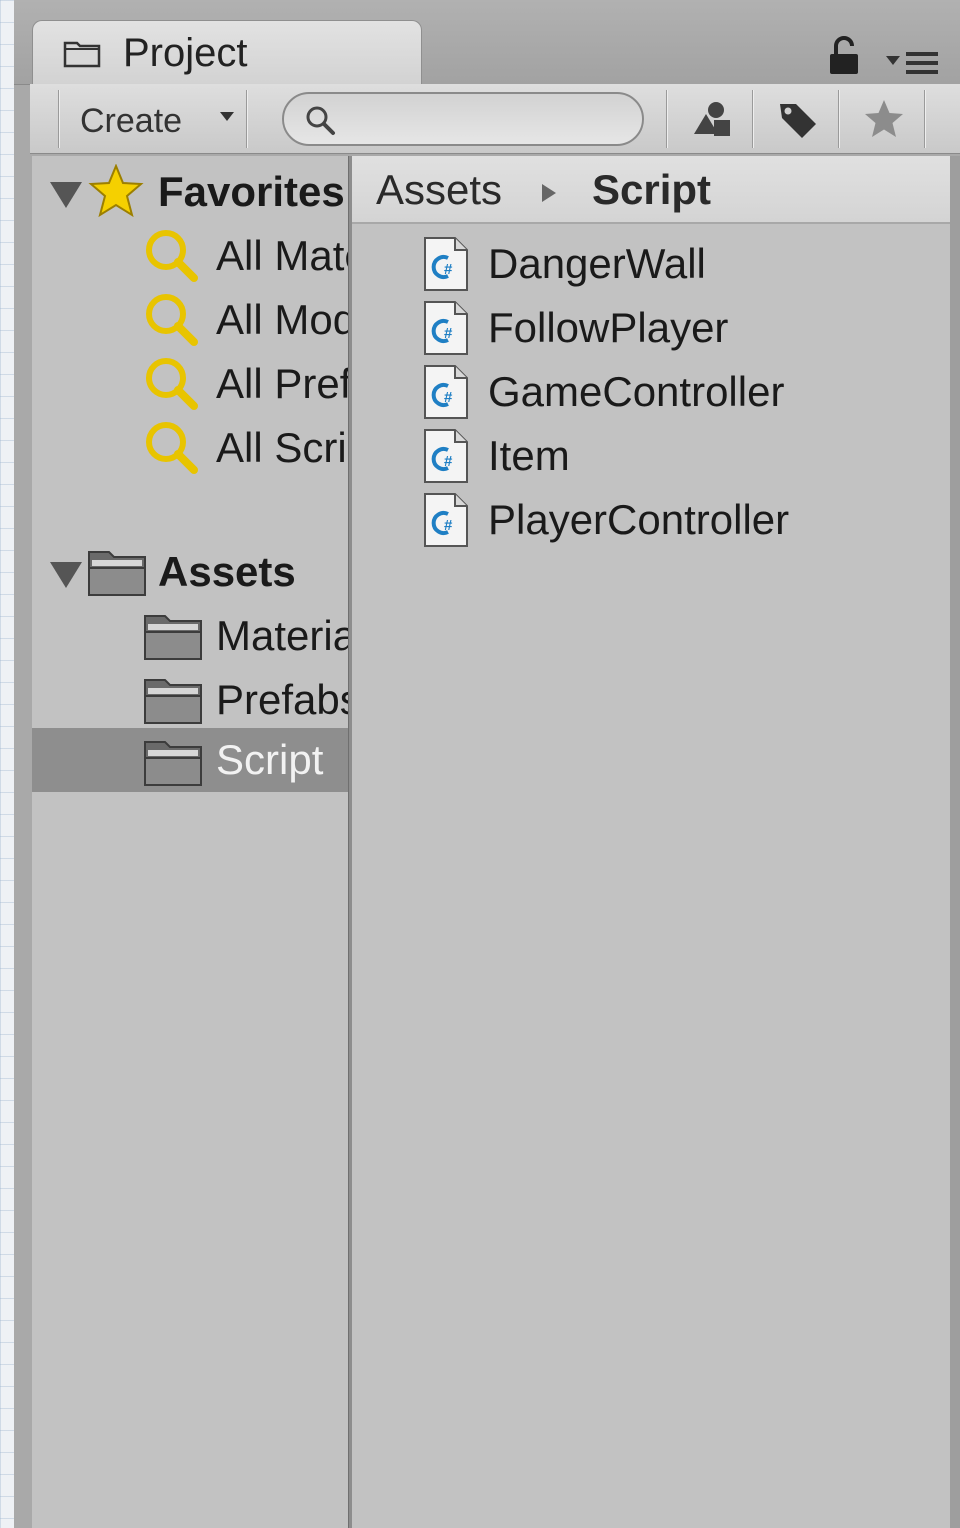 The image size is (960, 1528). What do you see at coordinates (597, 263) in the screenshot?
I see `asset-item-label: DangerWall` at bounding box center [597, 263].